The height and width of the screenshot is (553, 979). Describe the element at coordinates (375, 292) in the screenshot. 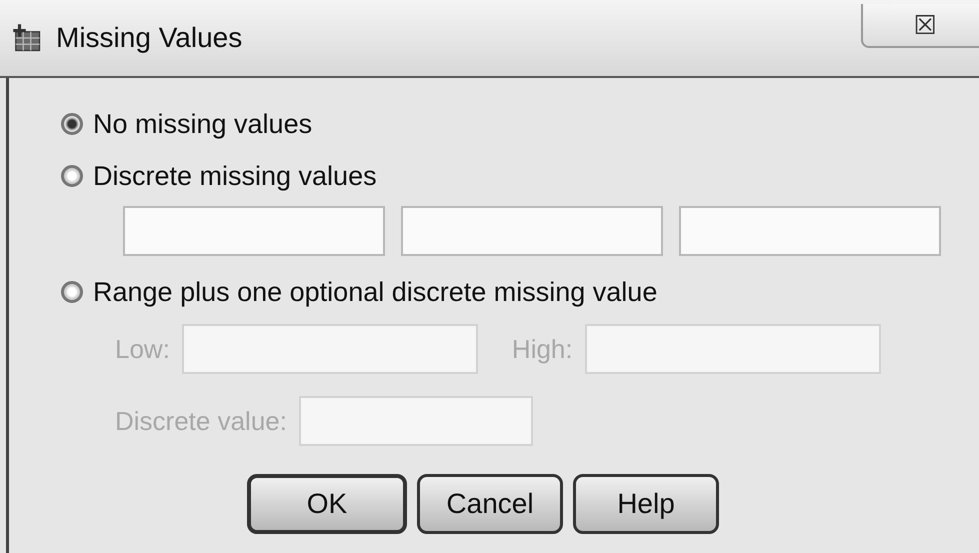

I see `option-label: Range plus one optional discrete missing value` at that location.